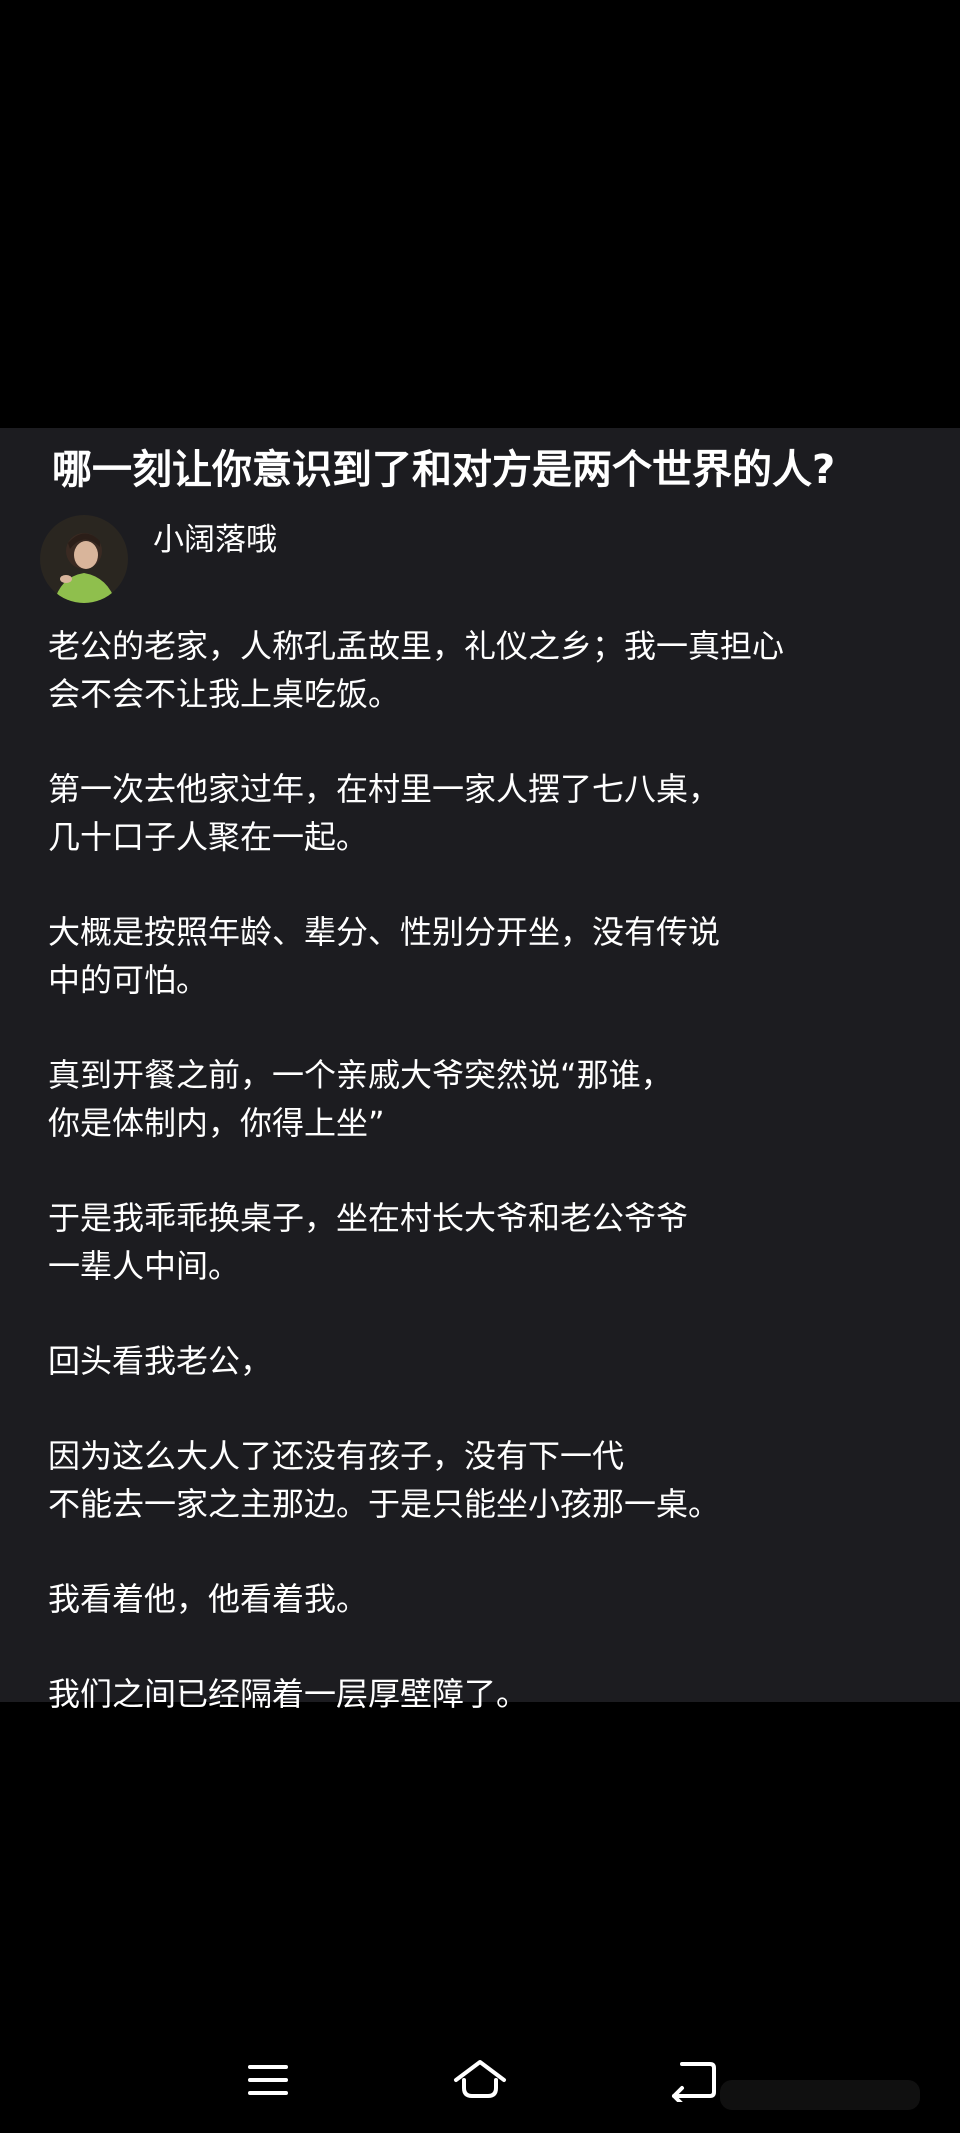 Image resolution: width=960 pixels, height=2133 pixels. What do you see at coordinates (128, 980) in the screenshot?
I see `paragraph-line: 中的可怕。` at bounding box center [128, 980].